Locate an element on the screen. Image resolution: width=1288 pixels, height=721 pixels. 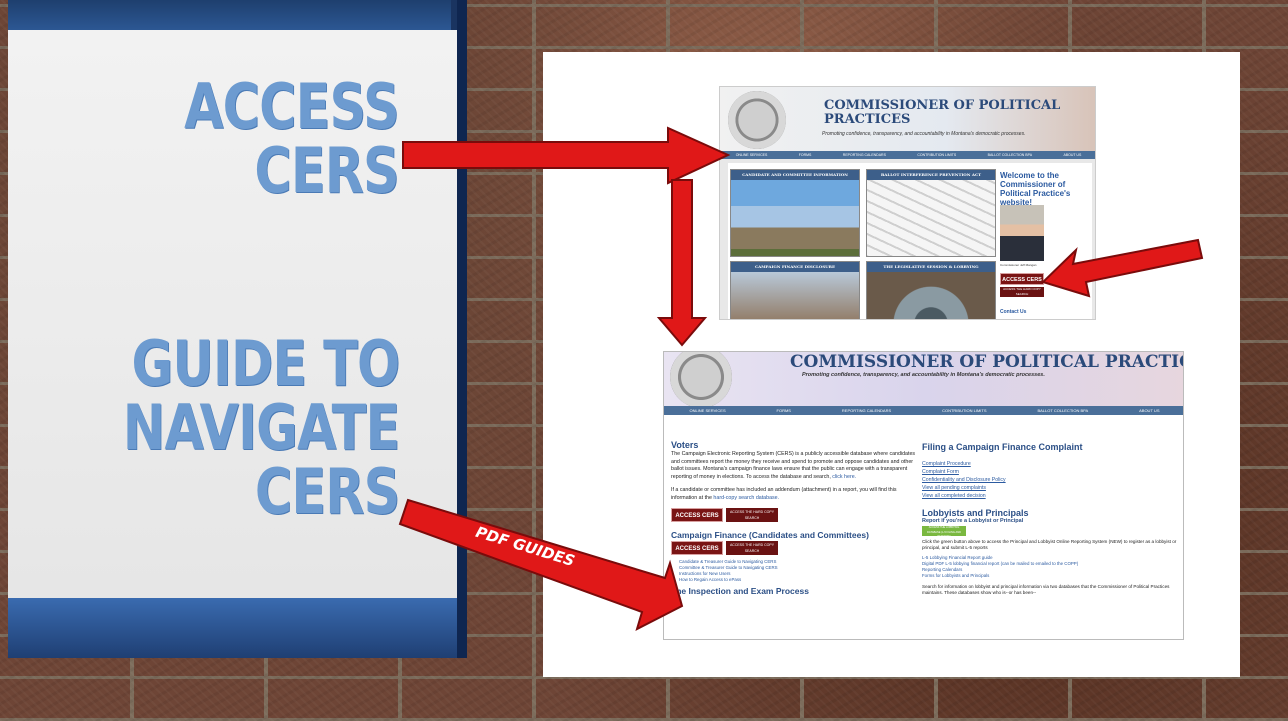
arrow-down-icon is located at coordinates (682, 263).